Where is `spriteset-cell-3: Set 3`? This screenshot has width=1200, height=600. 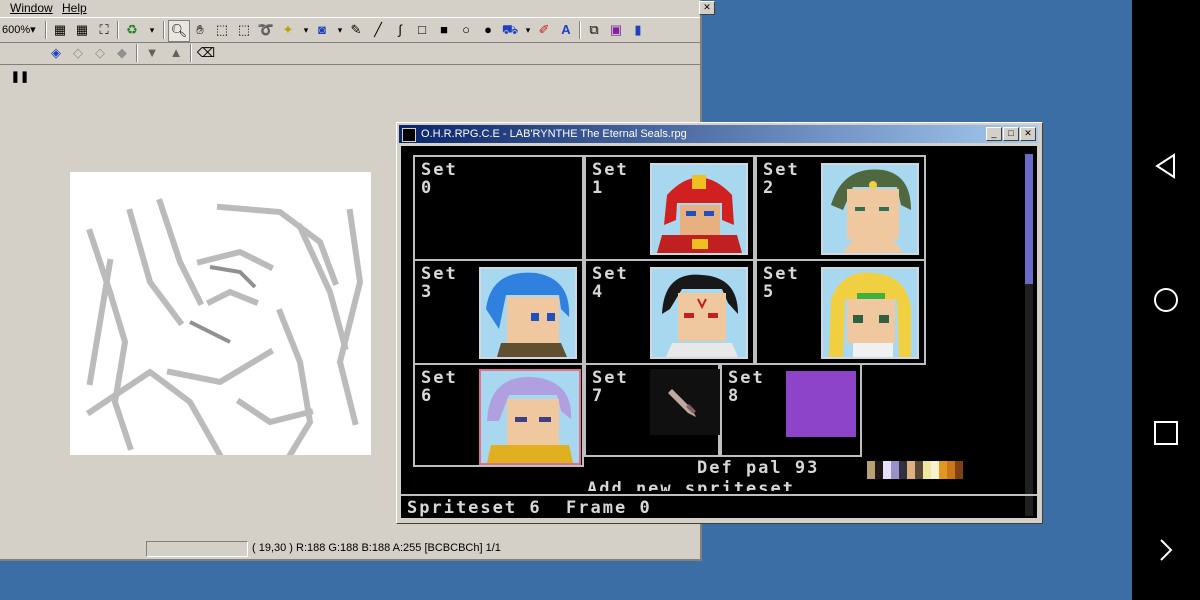 spriteset-cell-3: Set 3 is located at coordinates (498, 312).